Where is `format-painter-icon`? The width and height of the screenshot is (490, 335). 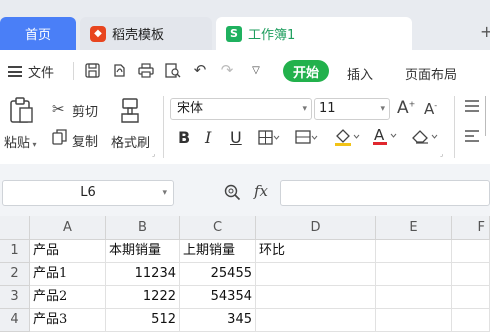 format-painter-icon is located at coordinates (132, 112).